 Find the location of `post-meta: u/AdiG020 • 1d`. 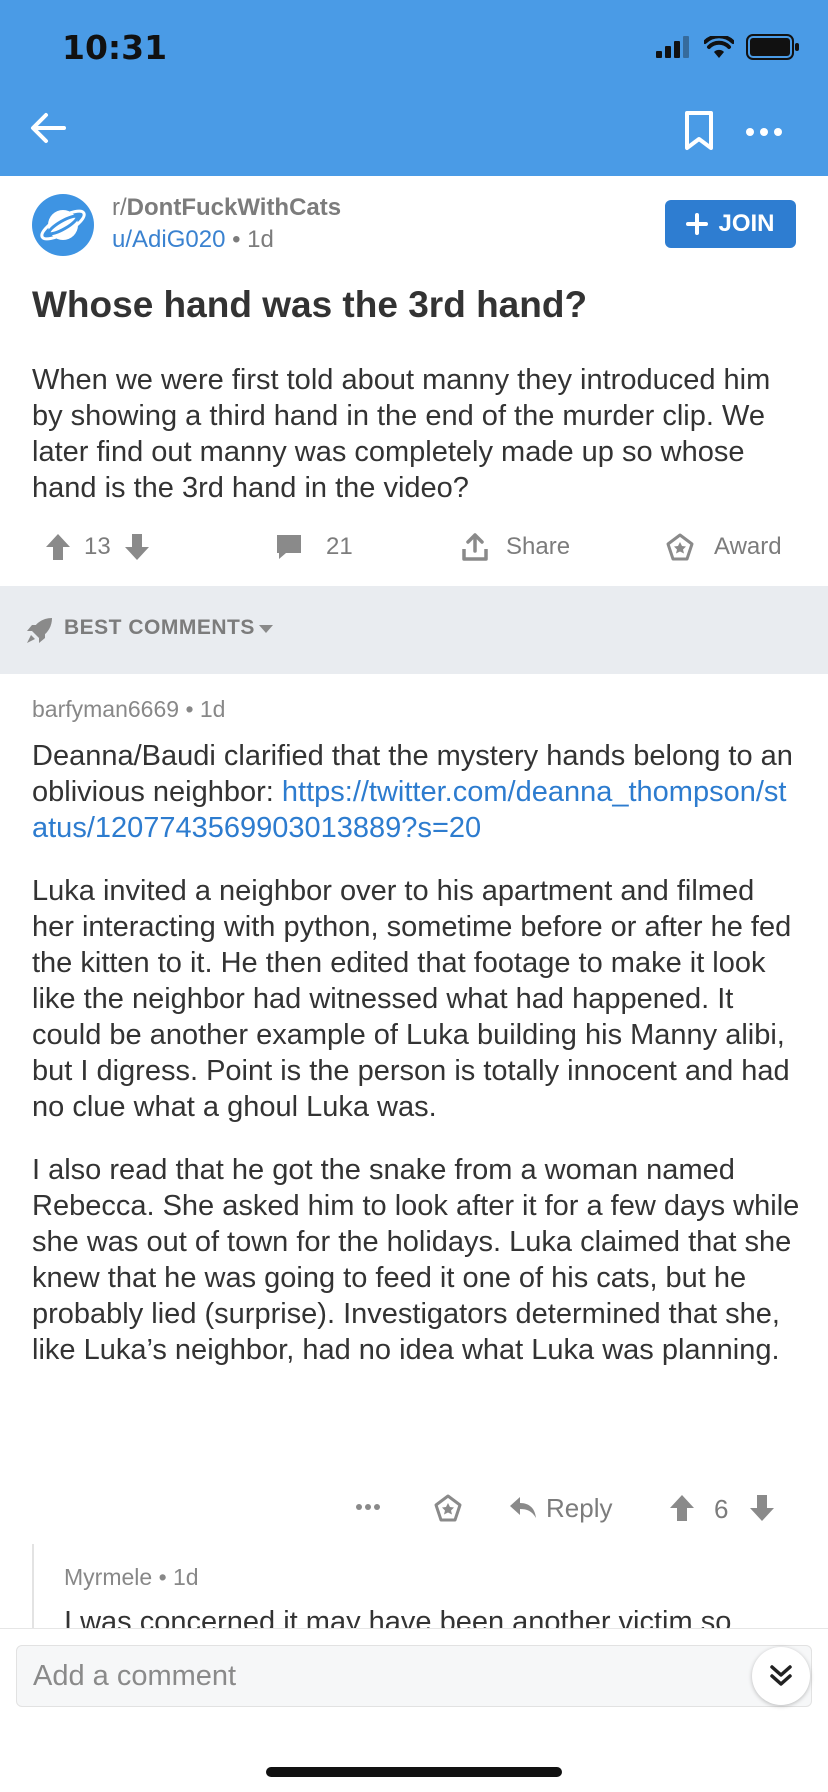

post-meta: u/AdiG020 • 1d is located at coordinates (193, 240).